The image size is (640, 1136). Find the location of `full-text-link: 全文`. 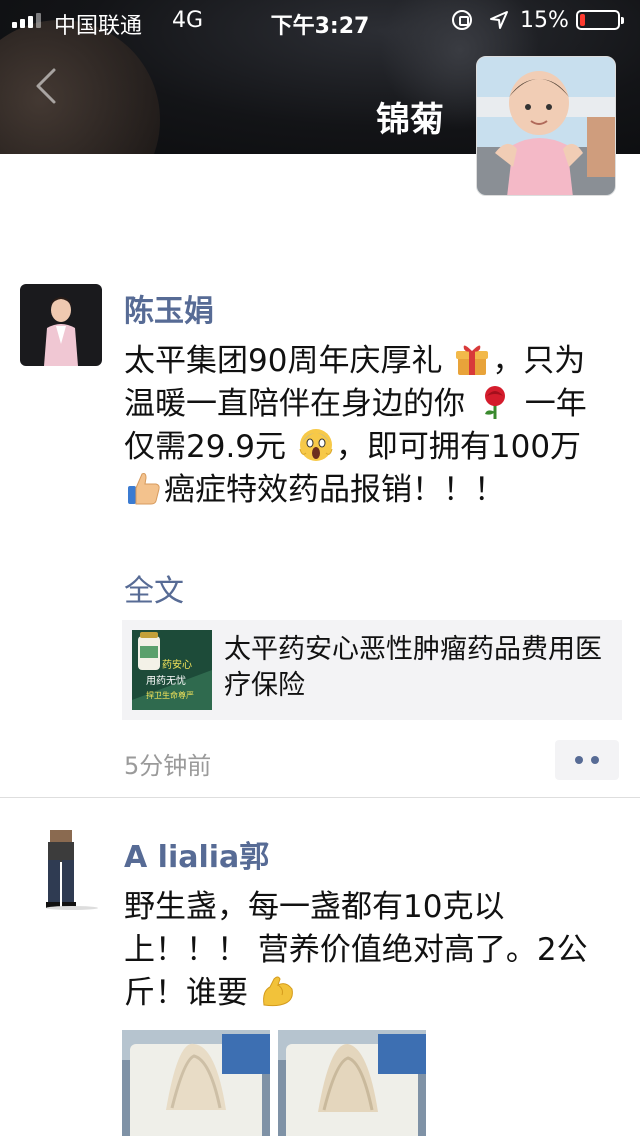

full-text-link: 全文 is located at coordinates (154, 588).